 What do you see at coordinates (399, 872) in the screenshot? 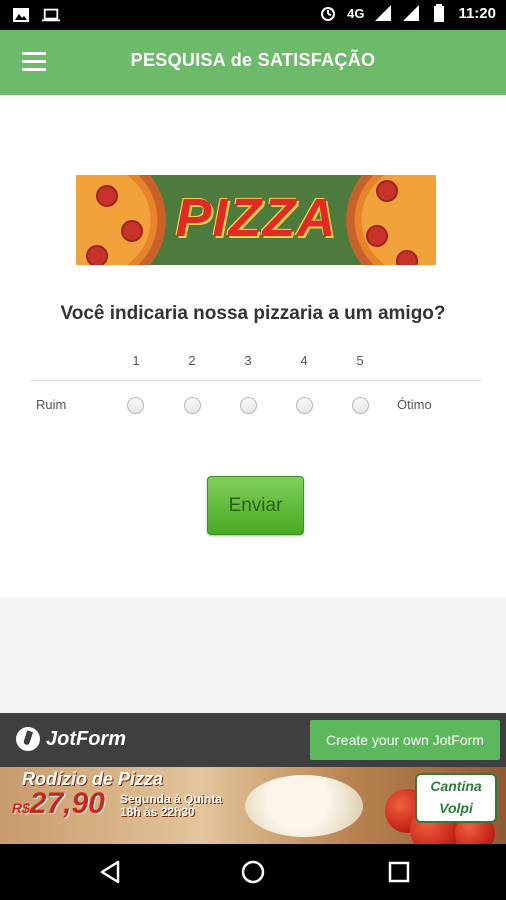
I see `recents-icon` at bounding box center [399, 872].